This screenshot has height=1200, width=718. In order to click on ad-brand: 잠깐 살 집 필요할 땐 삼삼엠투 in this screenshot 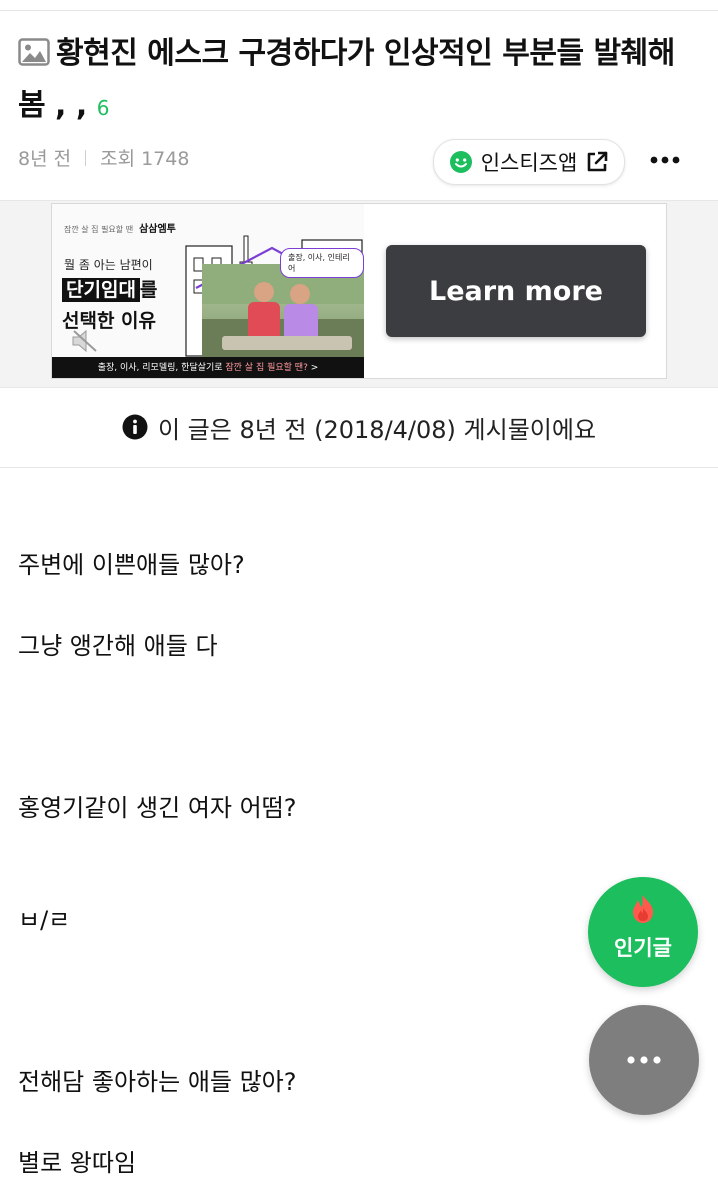, I will do `click(120, 227)`.